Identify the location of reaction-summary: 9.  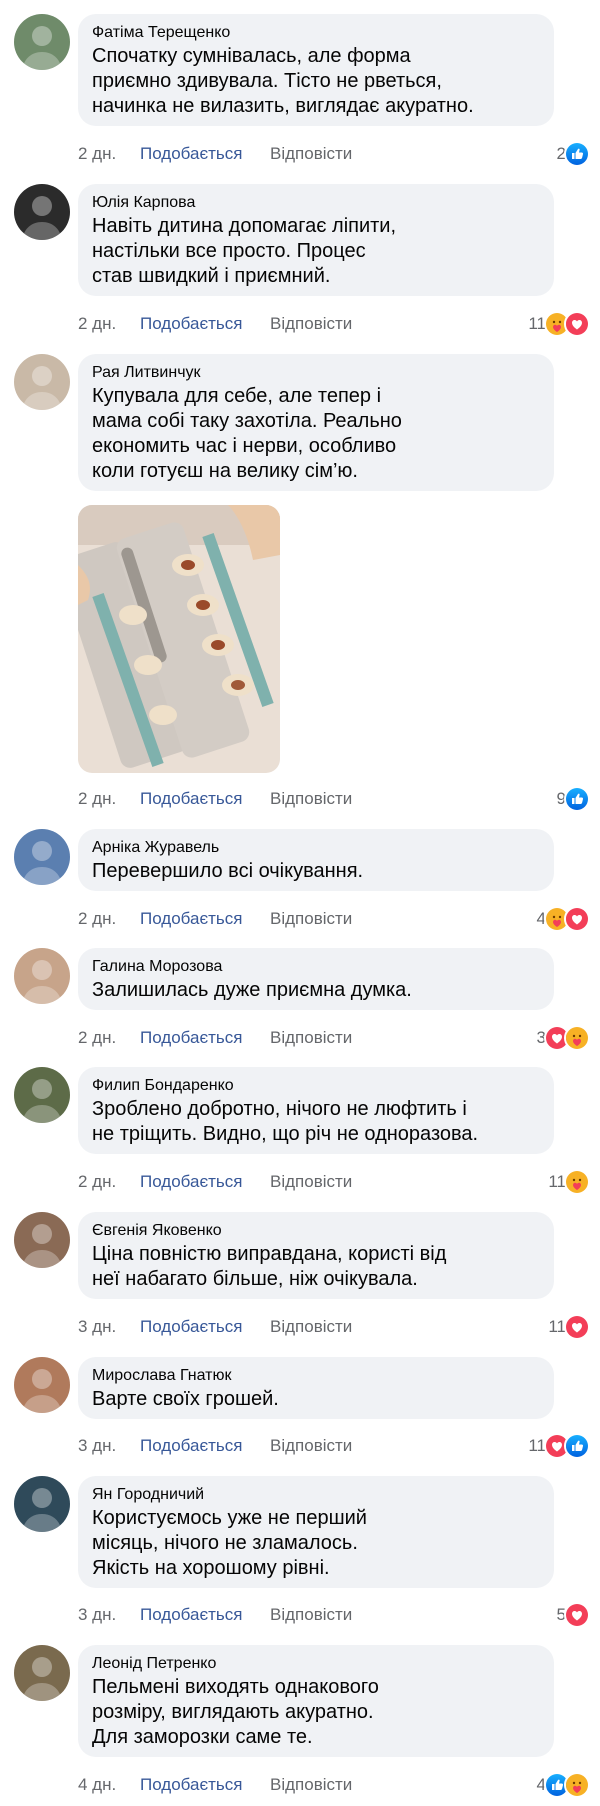
(573, 799).